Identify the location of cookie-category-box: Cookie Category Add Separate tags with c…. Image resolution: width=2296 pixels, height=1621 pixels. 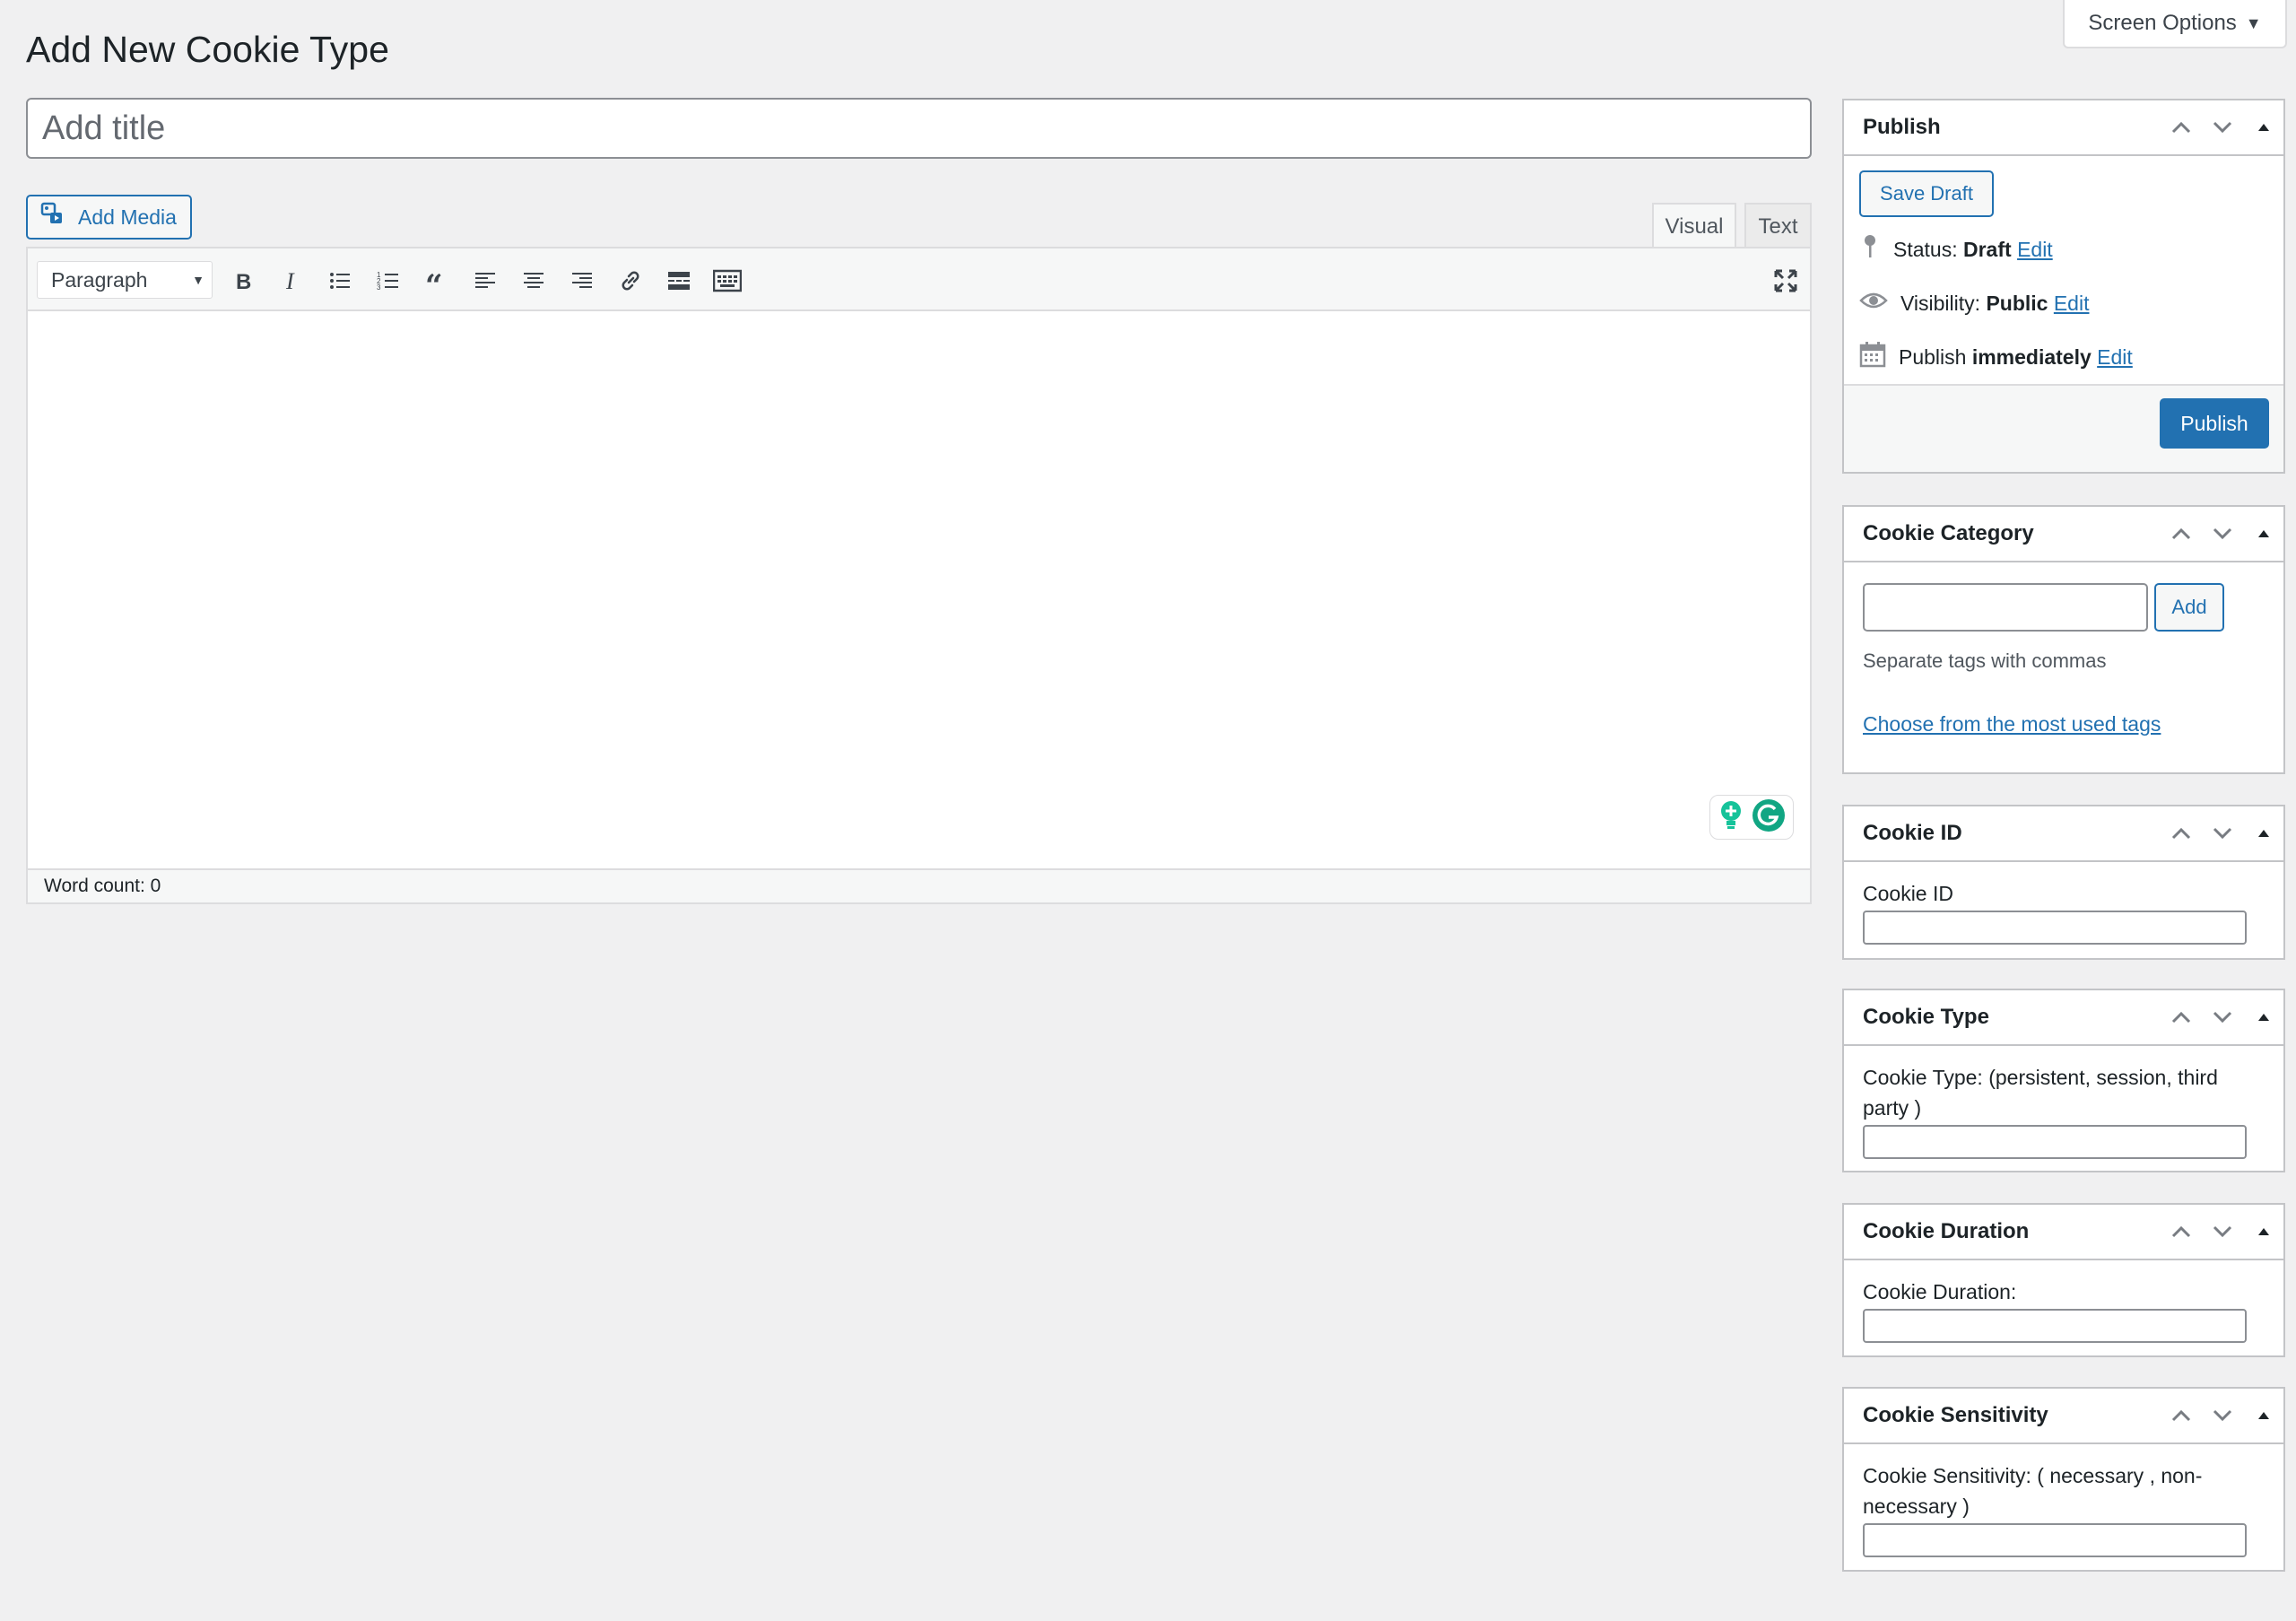
(2063, 639).